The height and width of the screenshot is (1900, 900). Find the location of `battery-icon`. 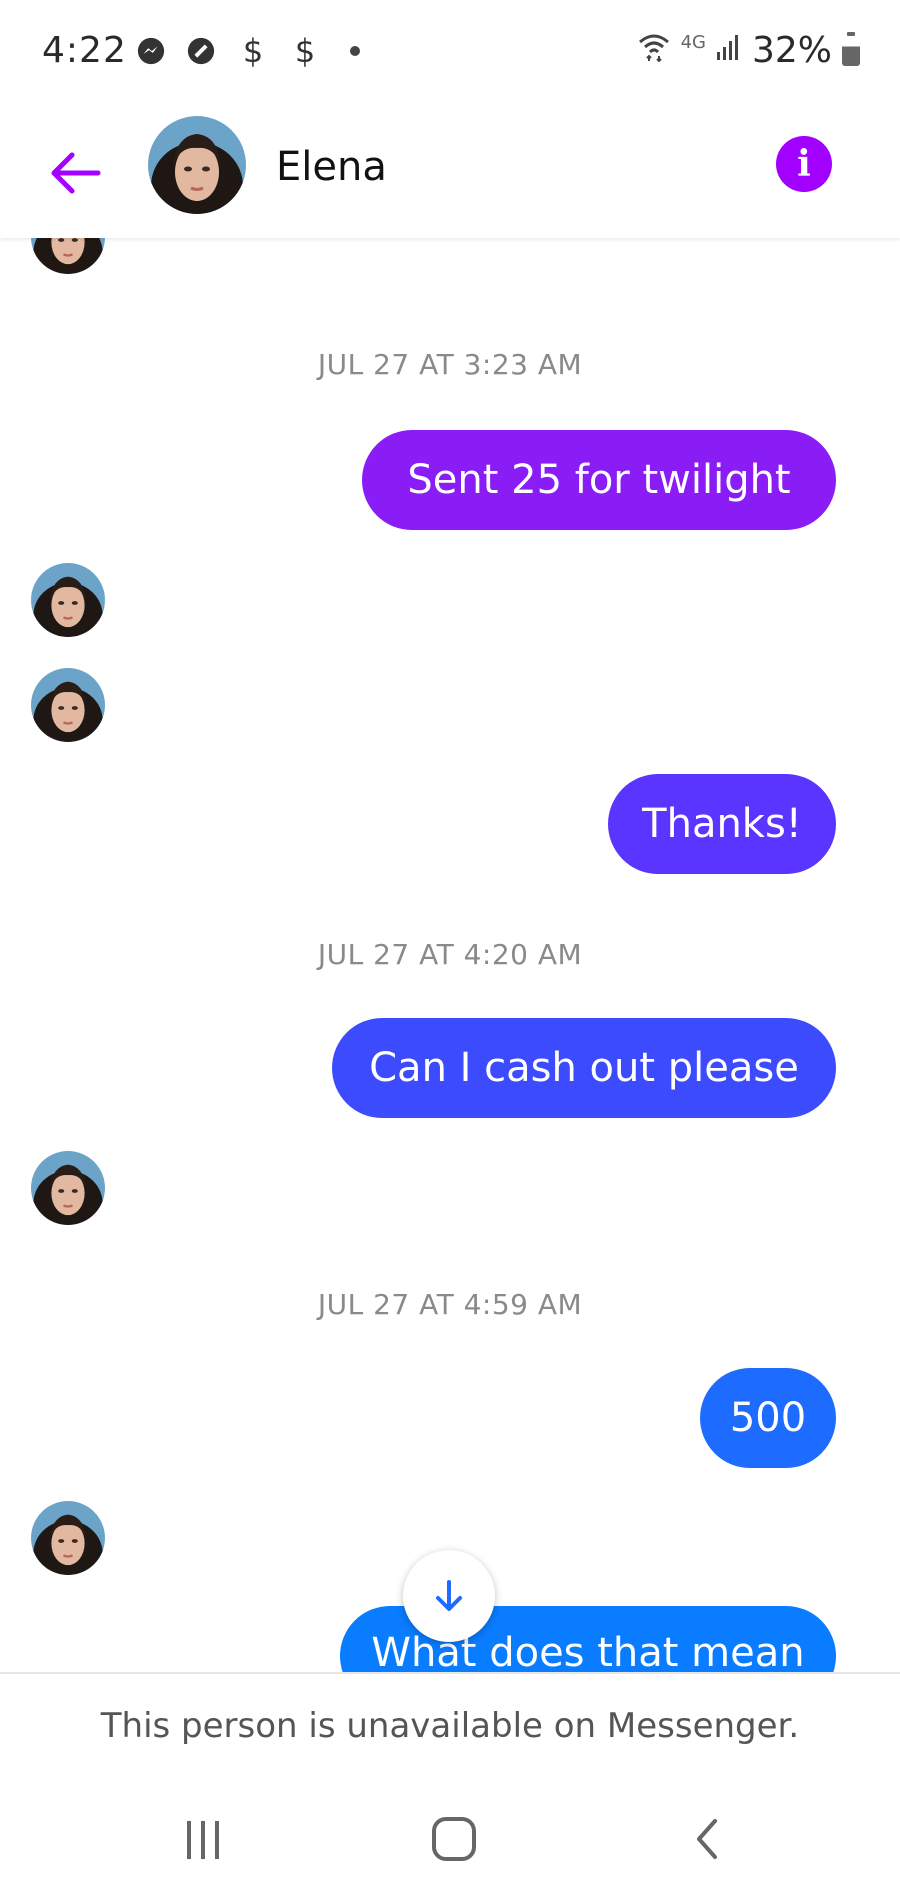

battery-icon is located at coordinates (851, 48).